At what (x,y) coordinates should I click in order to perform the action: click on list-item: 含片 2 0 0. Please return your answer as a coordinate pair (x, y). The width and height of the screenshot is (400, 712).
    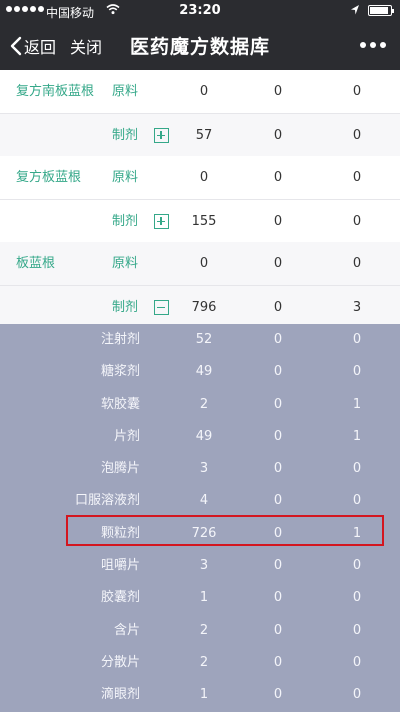
    Looking at the image, I should click on (200, 631).